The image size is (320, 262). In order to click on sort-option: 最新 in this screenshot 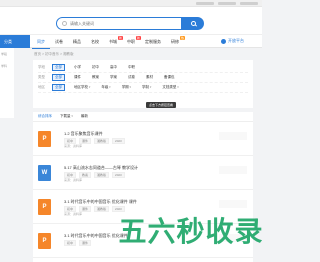, I will do `click(84, 116)`.